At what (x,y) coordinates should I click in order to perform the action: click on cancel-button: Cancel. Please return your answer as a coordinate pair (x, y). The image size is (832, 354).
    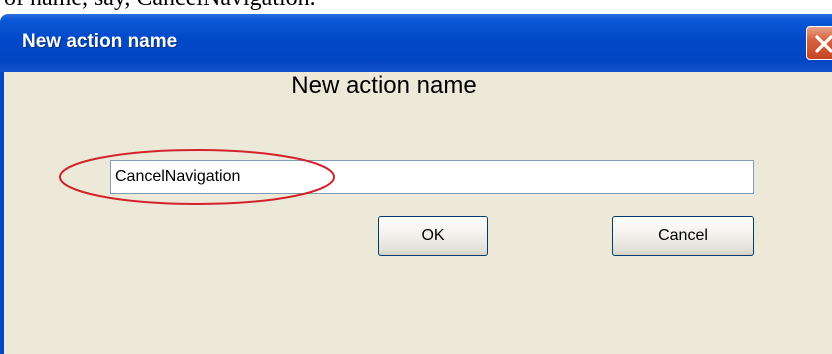
    Looking at the image, I should click on (683, 236).